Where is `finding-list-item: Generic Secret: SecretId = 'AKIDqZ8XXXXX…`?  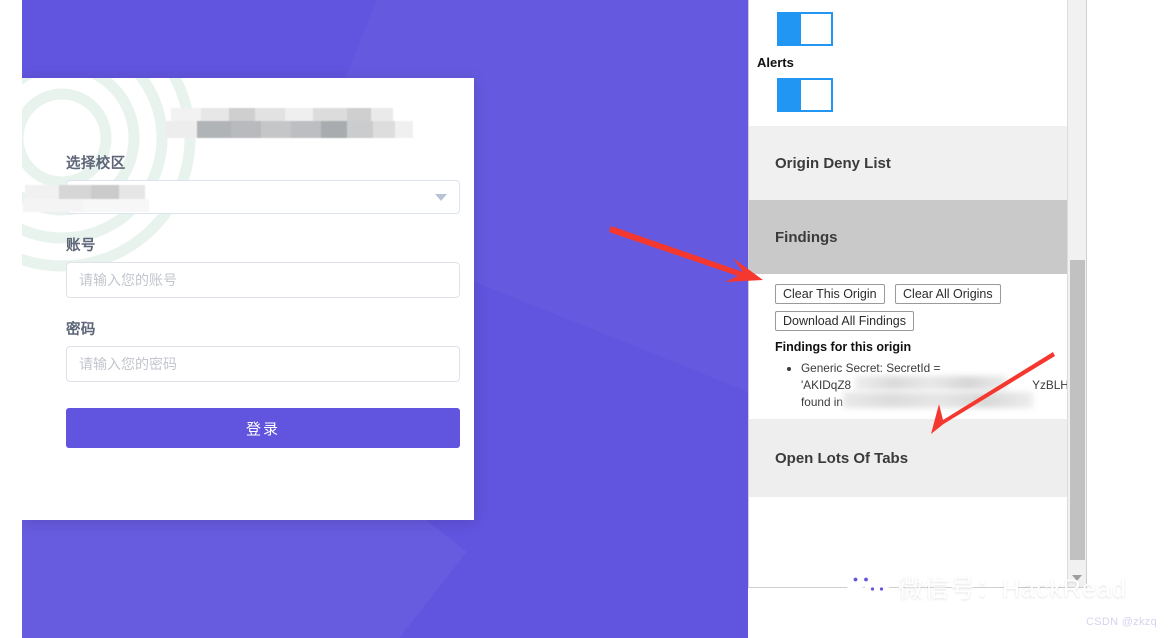 finding-list-item: Generic Secret: SecretId = 'AKIDqZ8XXXXX… is located at coordinates (934, 385).